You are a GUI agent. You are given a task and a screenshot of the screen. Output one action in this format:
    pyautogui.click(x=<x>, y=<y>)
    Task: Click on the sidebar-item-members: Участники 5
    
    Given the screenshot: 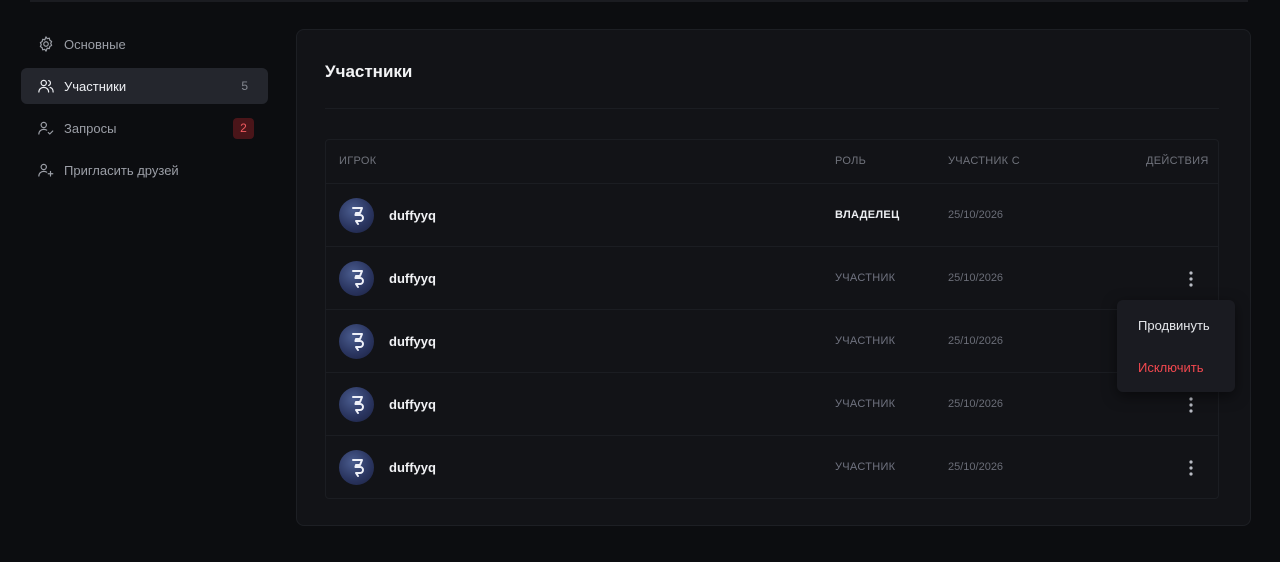 What is the action you would take?
    pyautogui.click(x=144, y=86)
    